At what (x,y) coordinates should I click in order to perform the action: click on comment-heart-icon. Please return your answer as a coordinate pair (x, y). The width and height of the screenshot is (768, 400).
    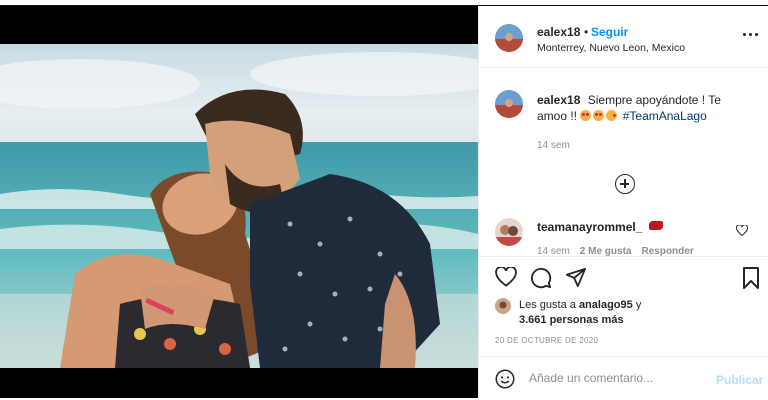
    Looking at the image, I should click on (742, 230).